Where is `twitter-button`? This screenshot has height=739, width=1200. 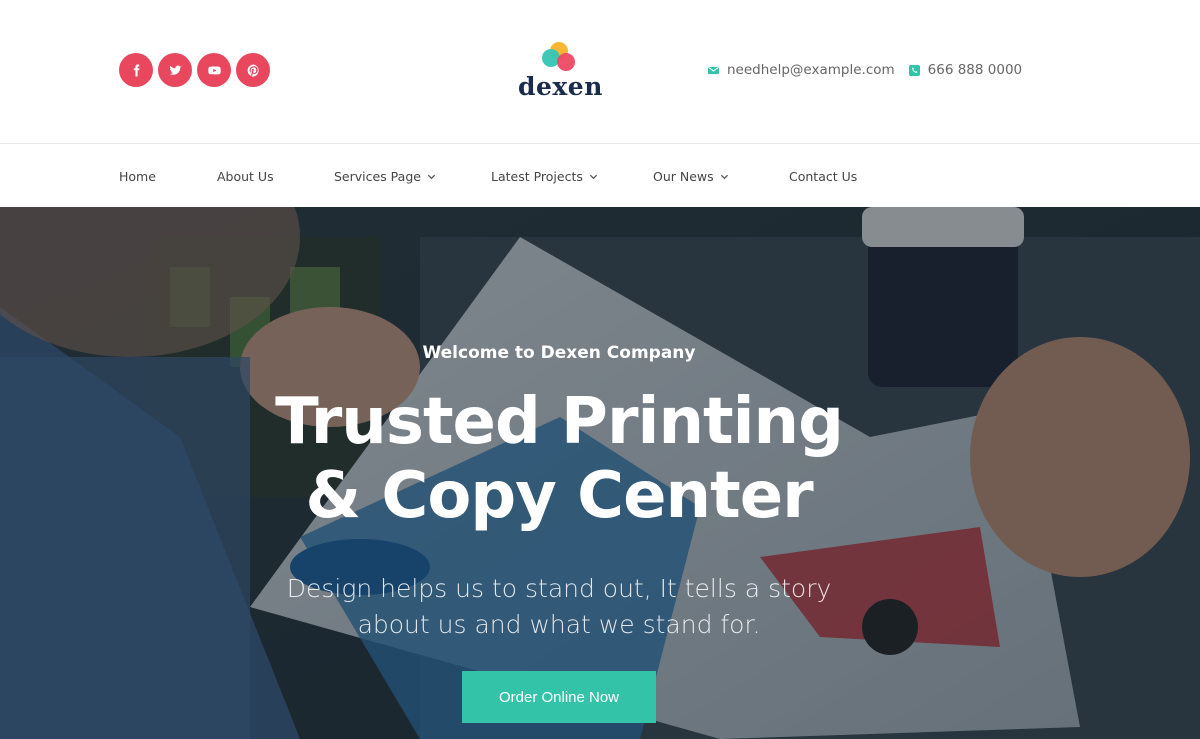
twitter-button is located at coordinates (175, 70).